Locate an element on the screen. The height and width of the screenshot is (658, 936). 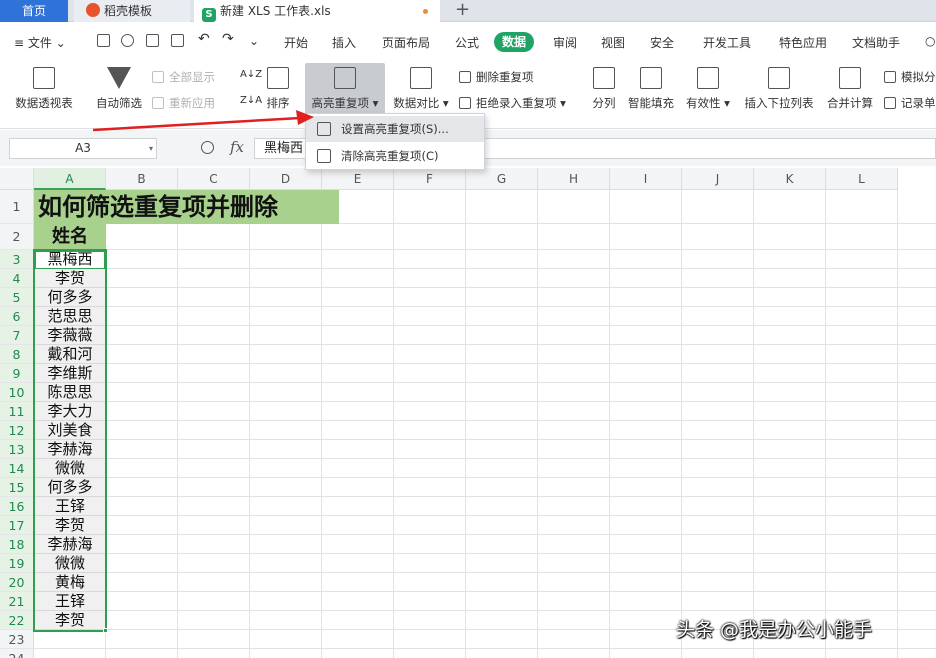
watermark: 头条 @我是办公小能手 is located at coordinates (774, 630).